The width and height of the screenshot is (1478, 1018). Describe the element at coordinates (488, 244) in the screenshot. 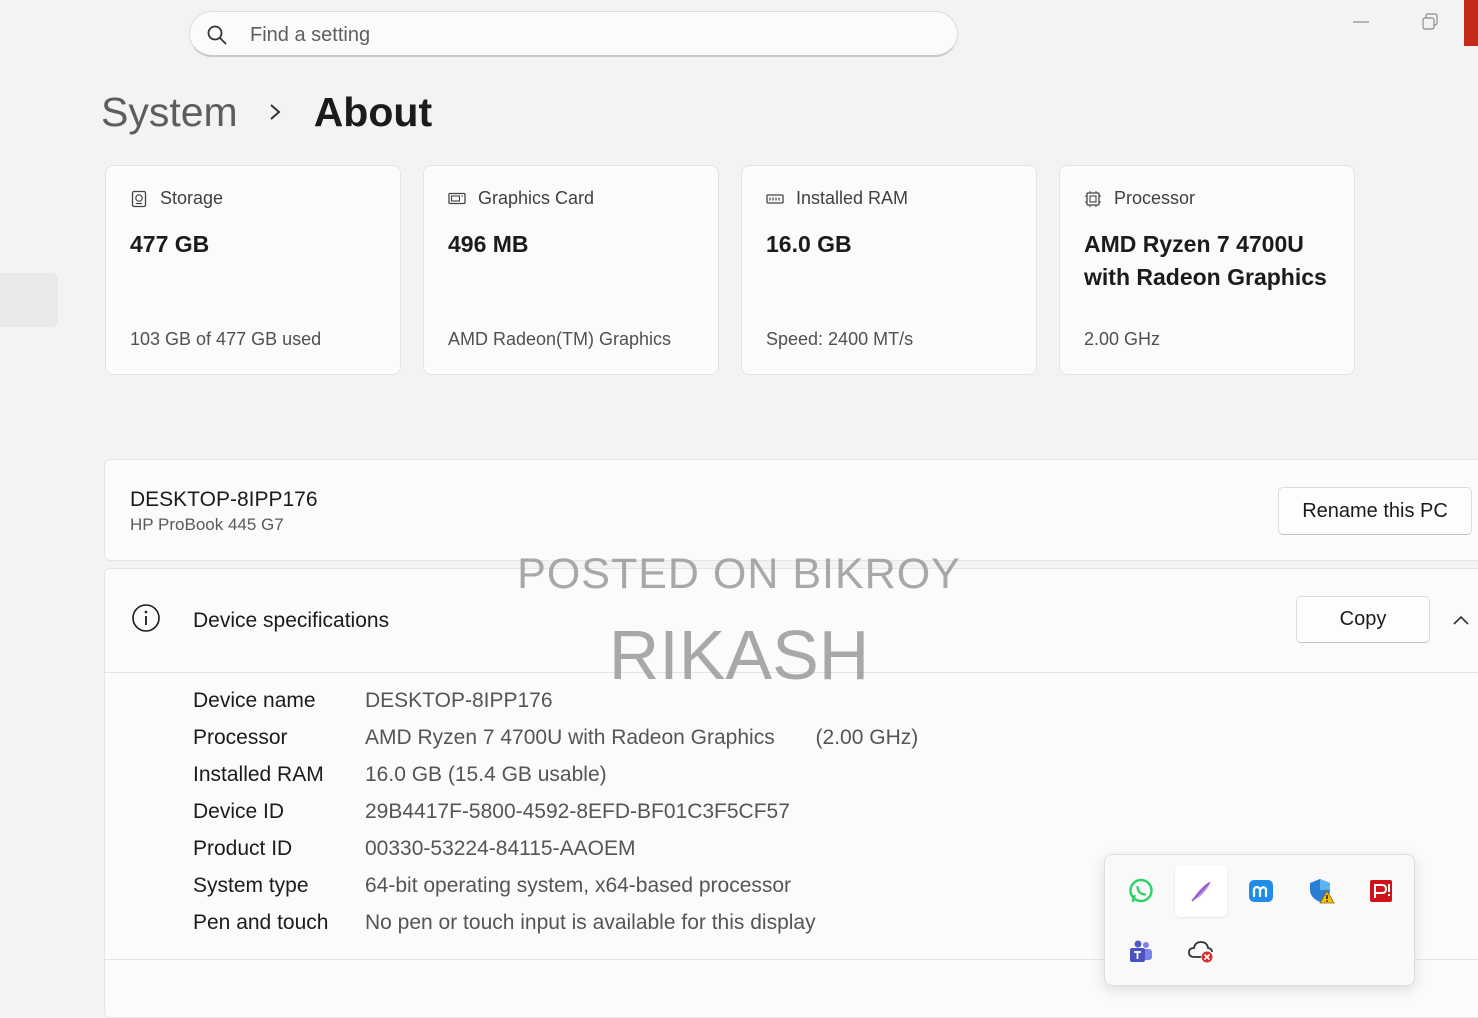

I see `card-value: 496 MB` at that location.